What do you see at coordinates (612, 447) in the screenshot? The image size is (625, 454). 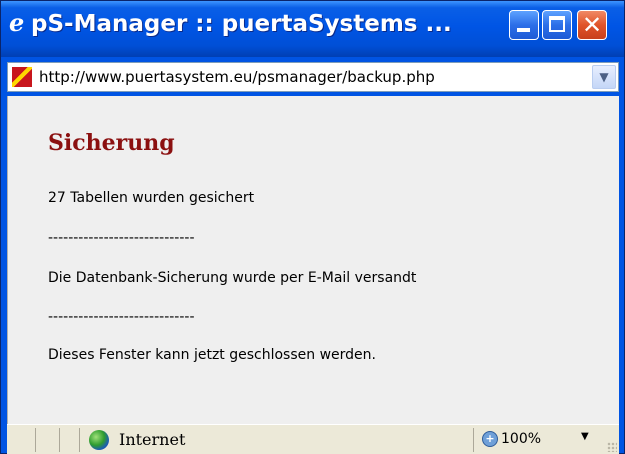 I see `resize-grip-icon` at bounding box center [612, 447].